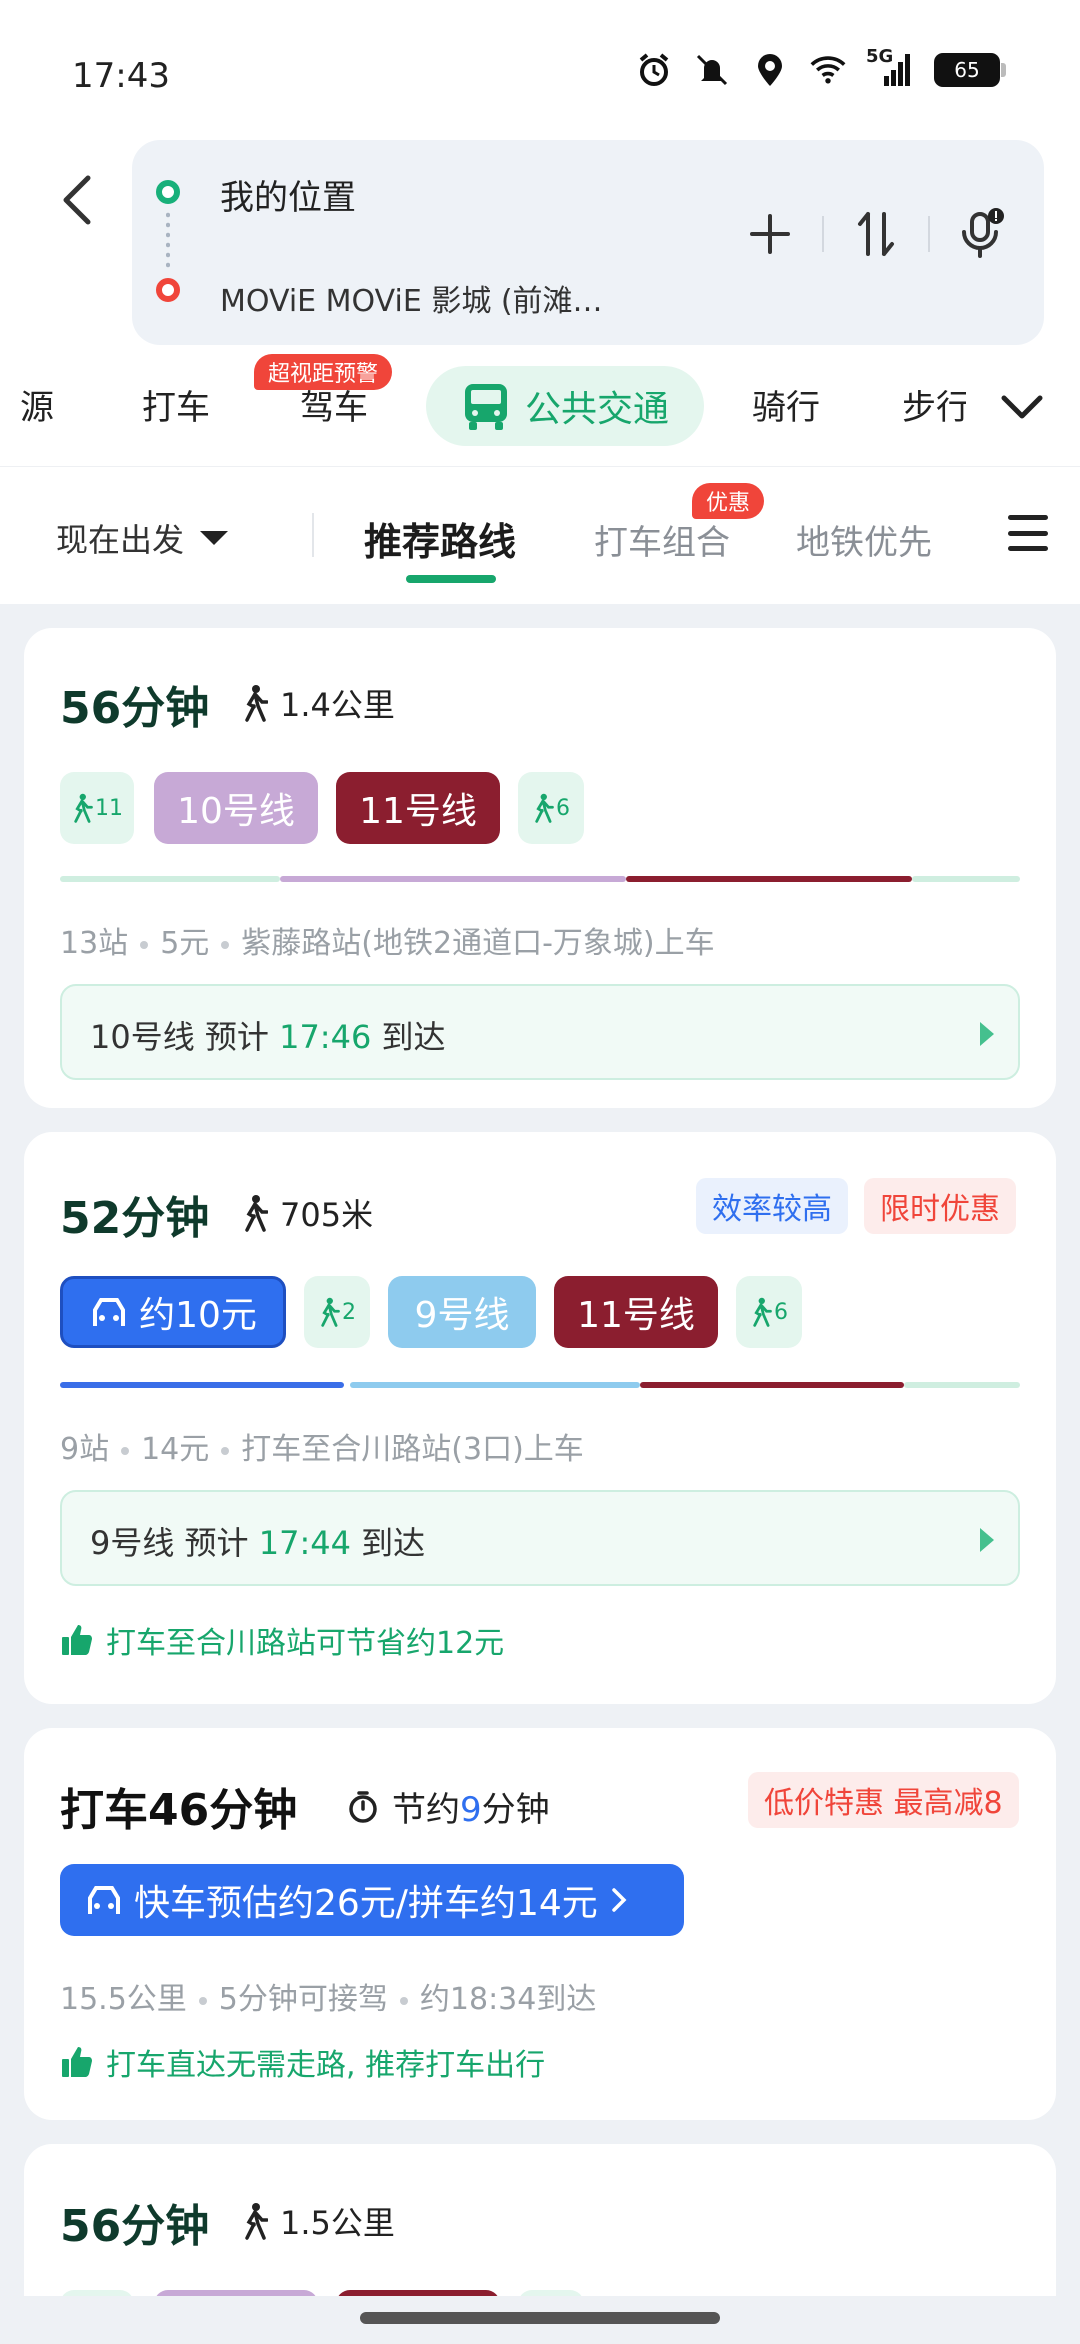  I want to click on status-time: 17:43, so click(121, 76).